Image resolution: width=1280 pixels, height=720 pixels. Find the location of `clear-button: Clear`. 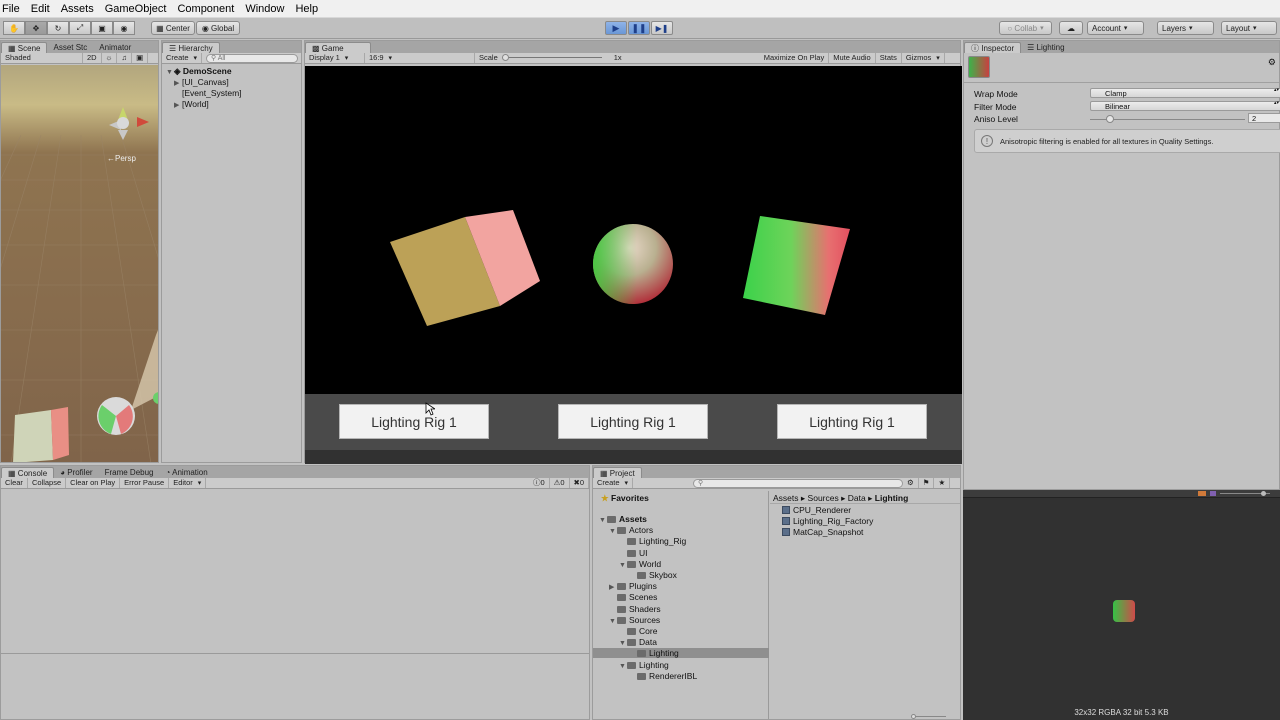

clear-button: Clear is located at coordinates (14, 483).